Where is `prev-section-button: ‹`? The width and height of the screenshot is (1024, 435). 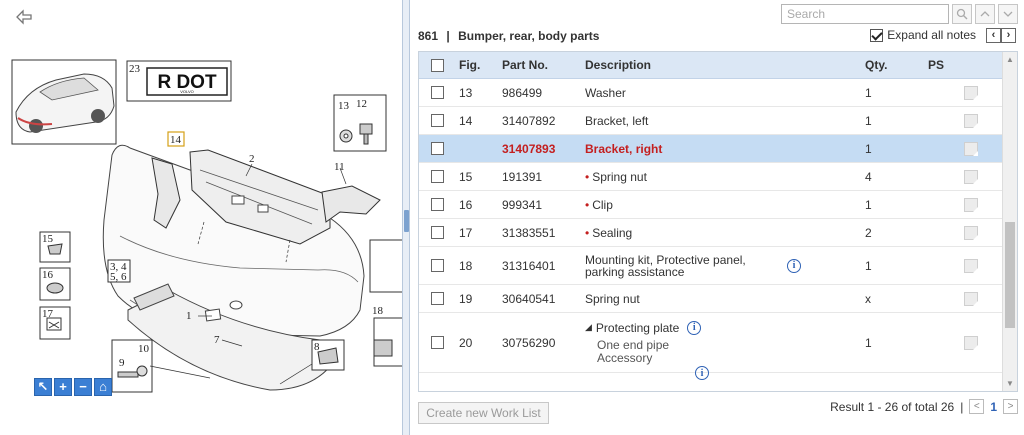
prev-section-button: ‹ is located at coordinates (993, 35).